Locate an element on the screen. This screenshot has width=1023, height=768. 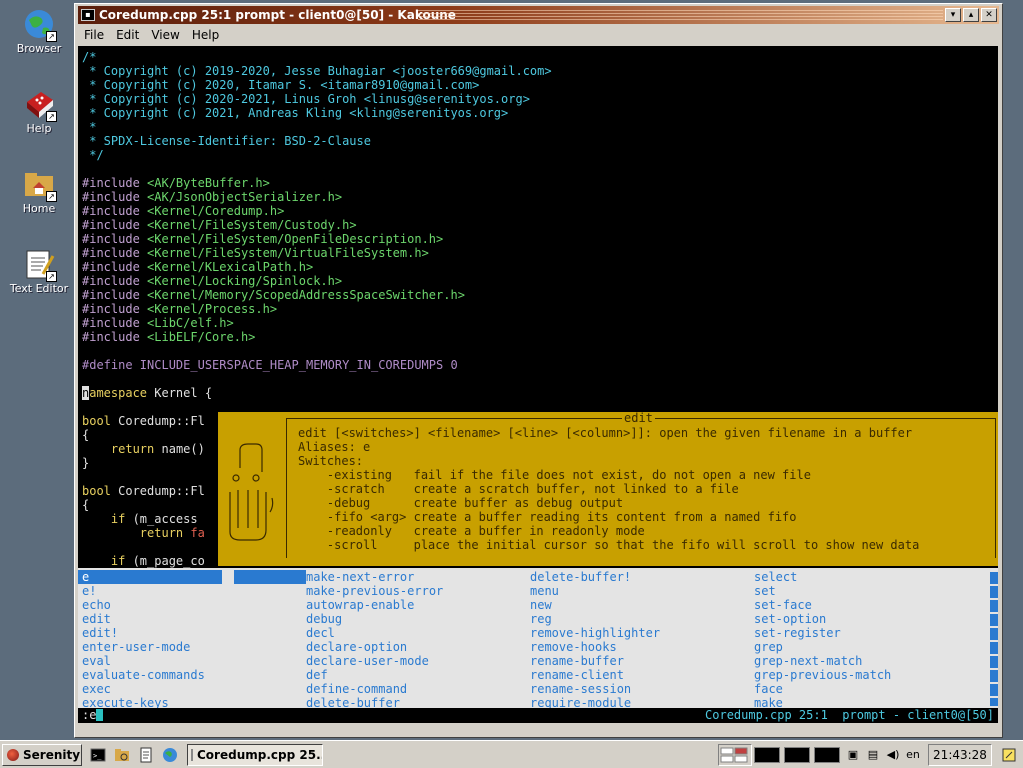
file-manager-launch-icon is located at coordinates (122, 755).